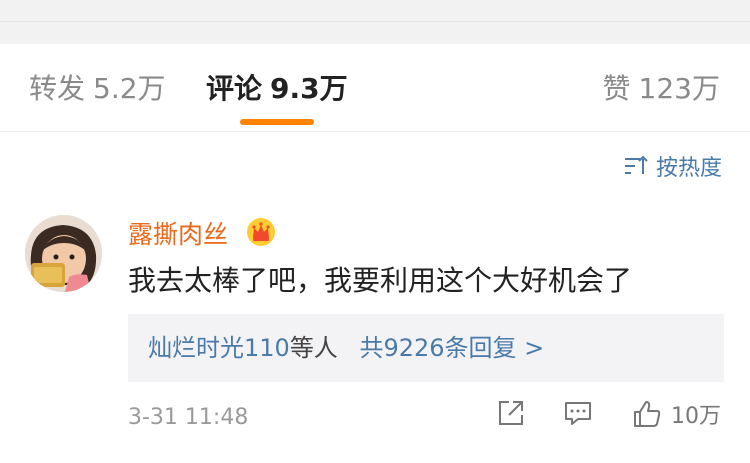 The image size is (750, 463). What do you see at coordinates (129, 88) in the screenshot?
I see `tab-repost-count: 5.2万` at bounding box center [129, 88].